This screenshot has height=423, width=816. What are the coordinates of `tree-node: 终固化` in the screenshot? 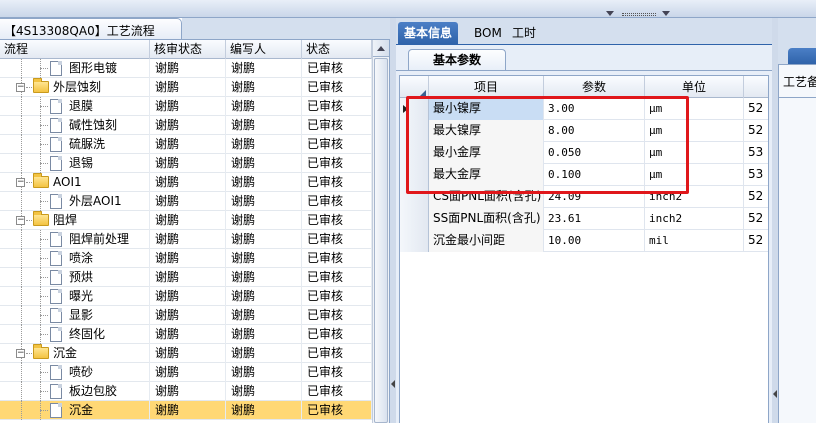 It's located at (75, 334).